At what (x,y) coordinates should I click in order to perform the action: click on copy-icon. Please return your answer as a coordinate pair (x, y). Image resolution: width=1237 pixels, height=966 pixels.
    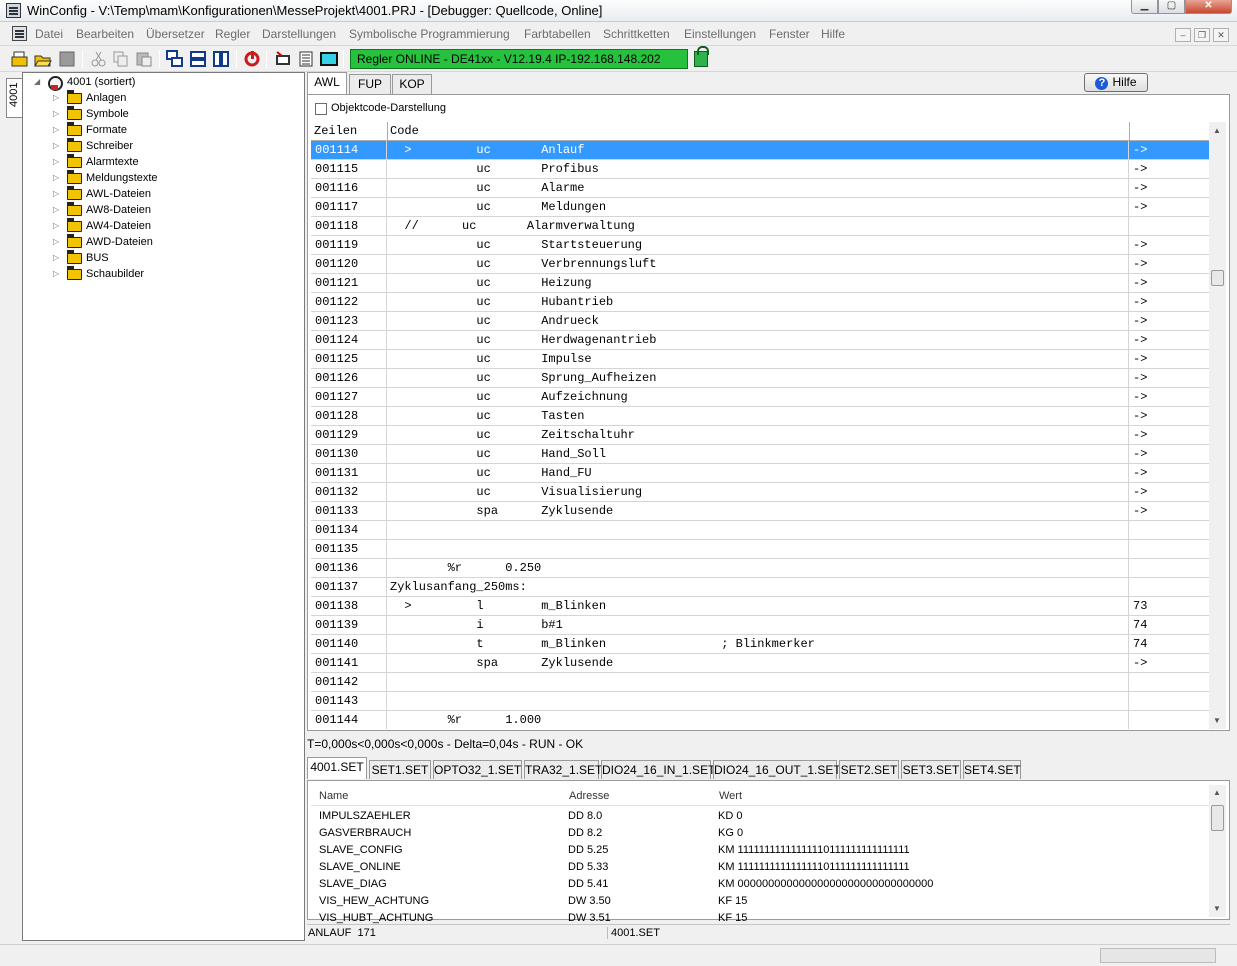
    Looking at the image, I should click on (121, 59).